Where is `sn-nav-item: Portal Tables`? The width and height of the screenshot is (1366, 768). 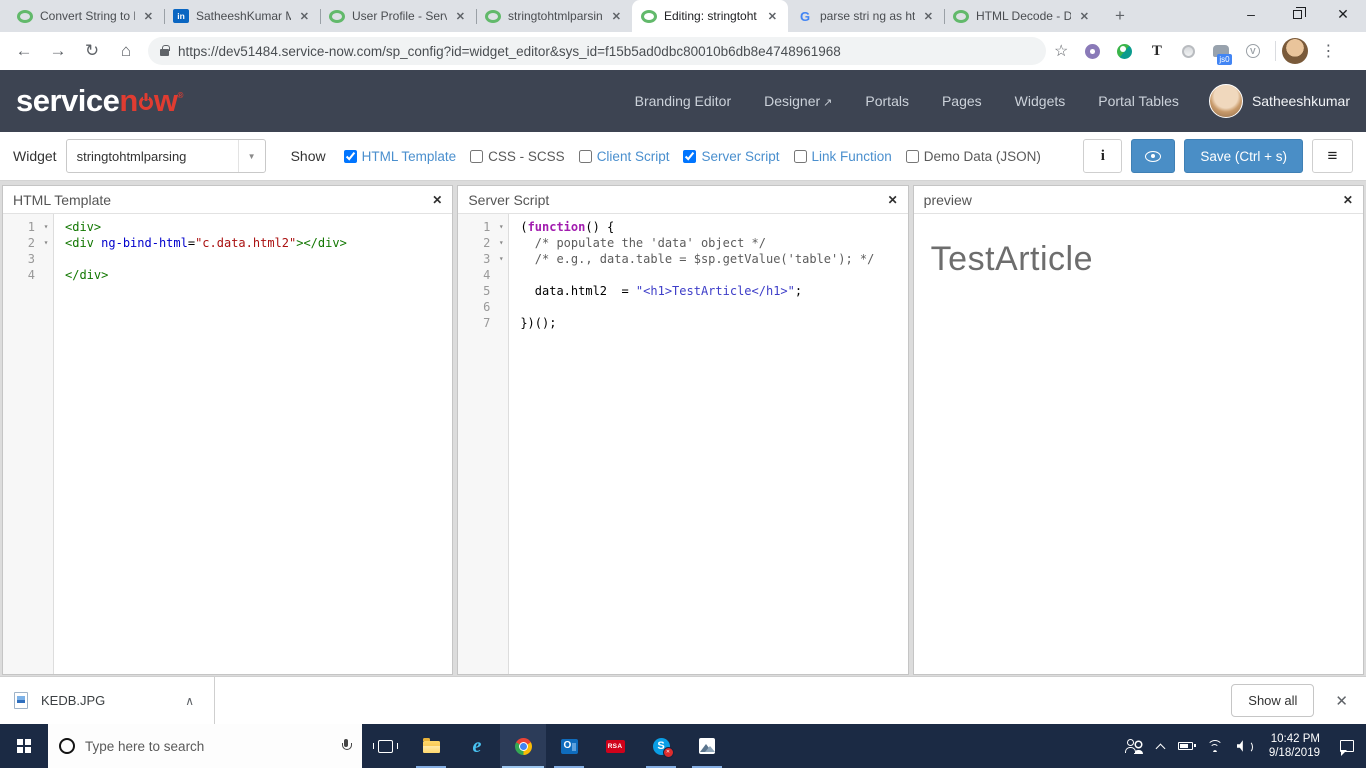 sn-nav-item: Portal Tables is located at coordinates (1138, 101).